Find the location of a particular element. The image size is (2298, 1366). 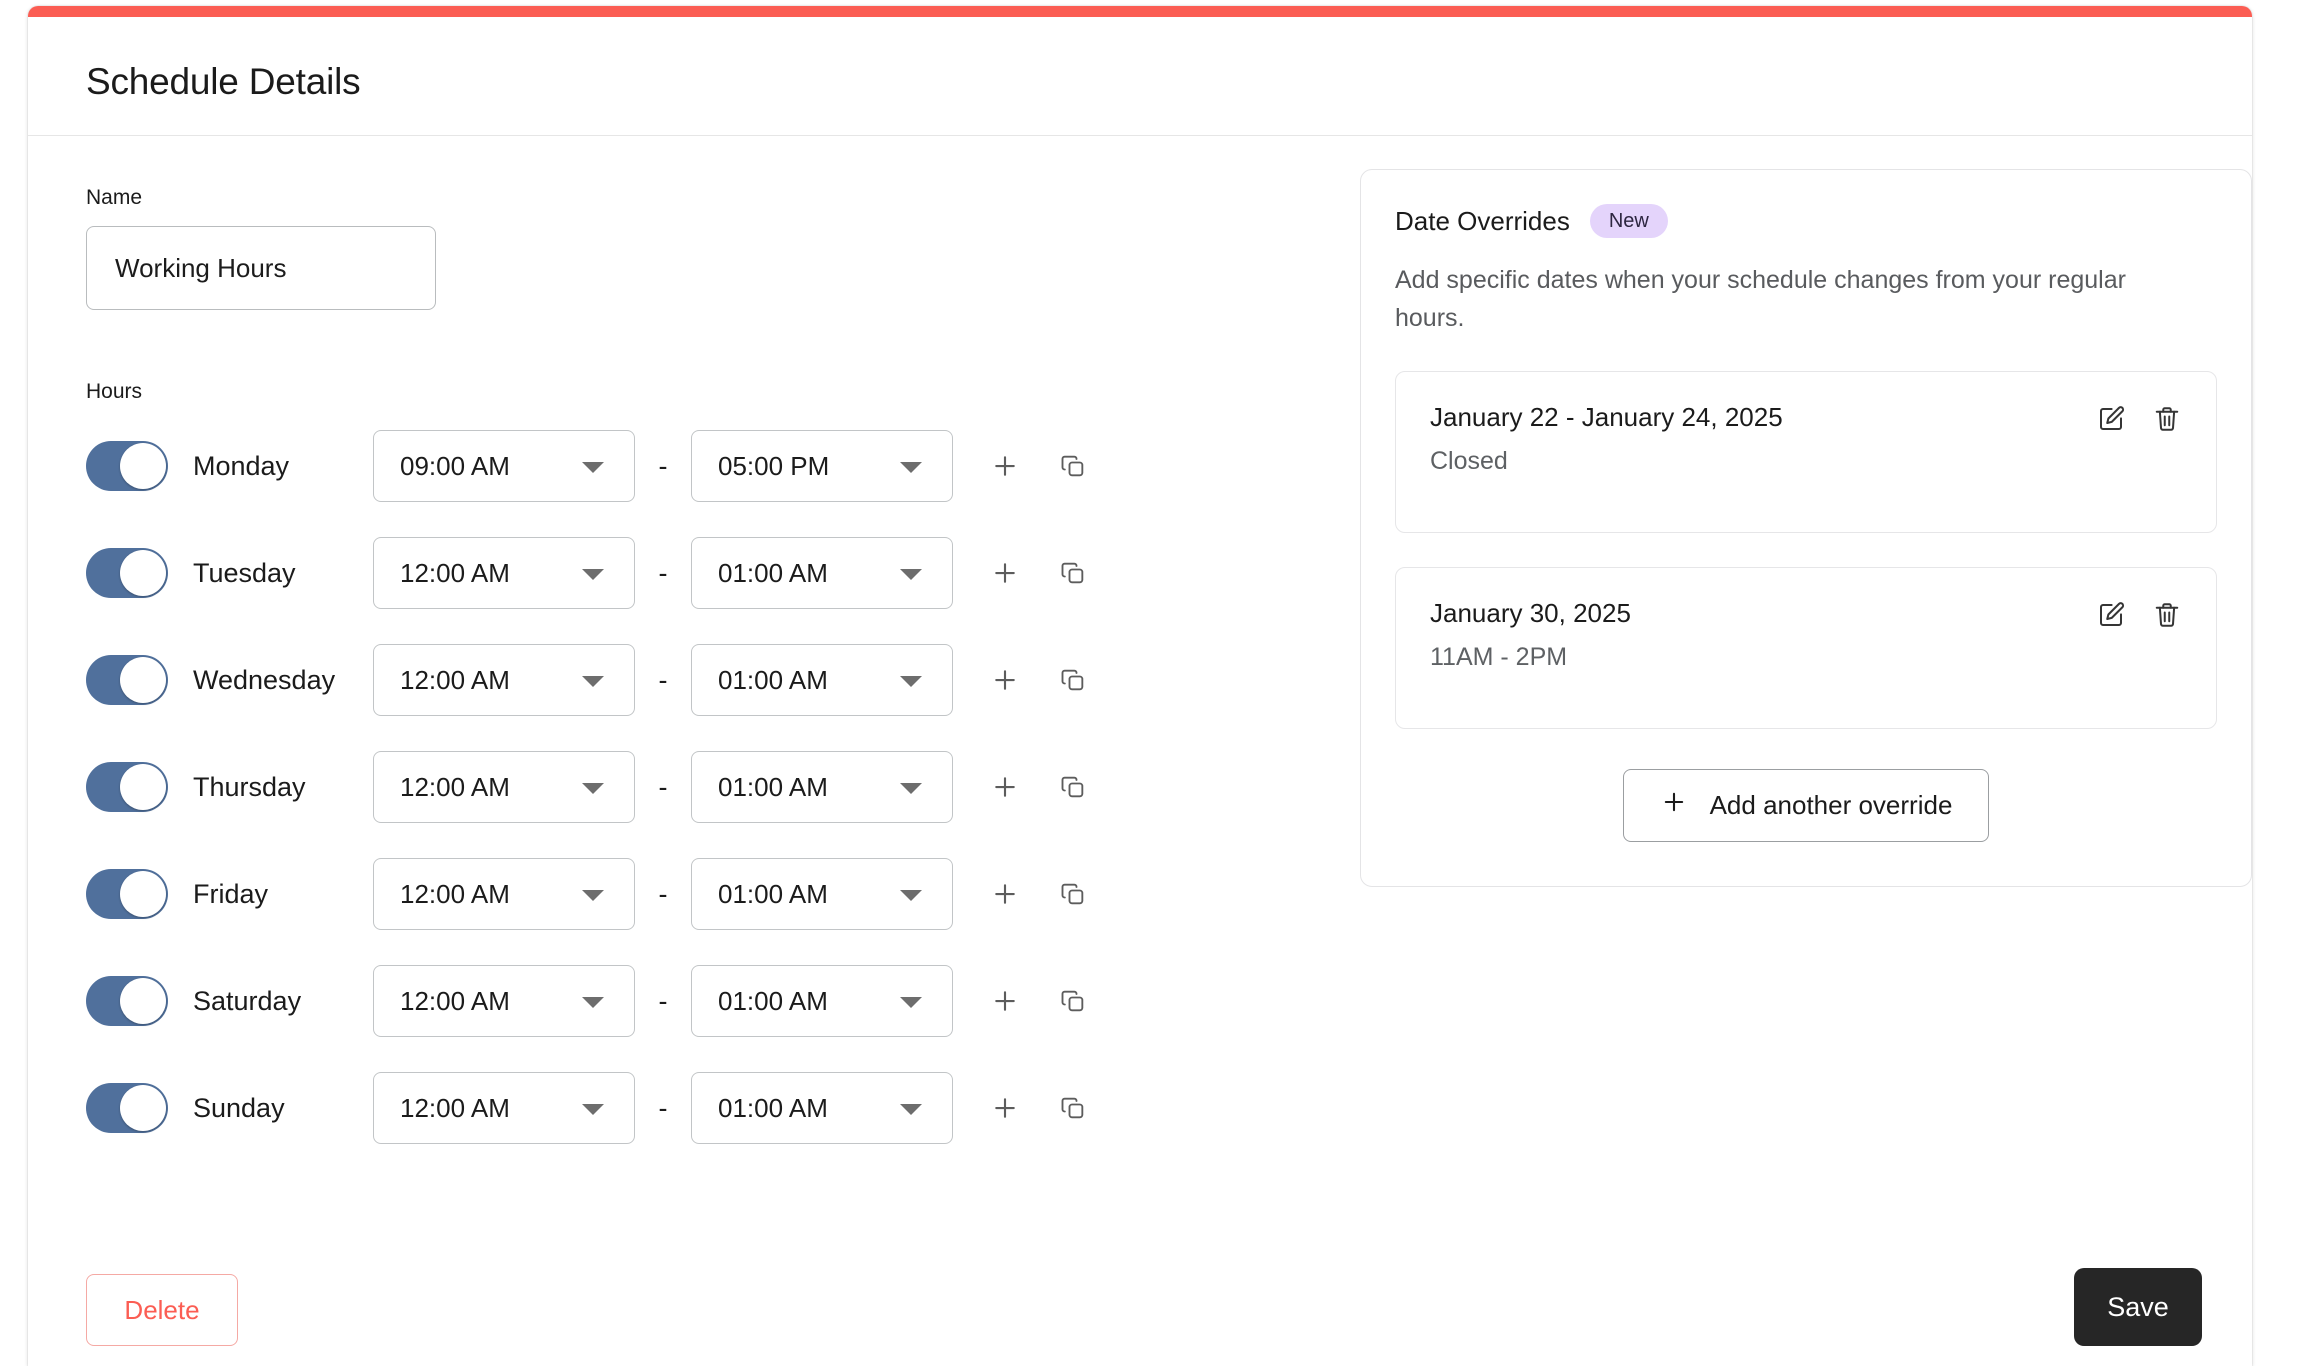

end-time-select-saturday: 01:00 AM is located at coordinates (822, 1001).